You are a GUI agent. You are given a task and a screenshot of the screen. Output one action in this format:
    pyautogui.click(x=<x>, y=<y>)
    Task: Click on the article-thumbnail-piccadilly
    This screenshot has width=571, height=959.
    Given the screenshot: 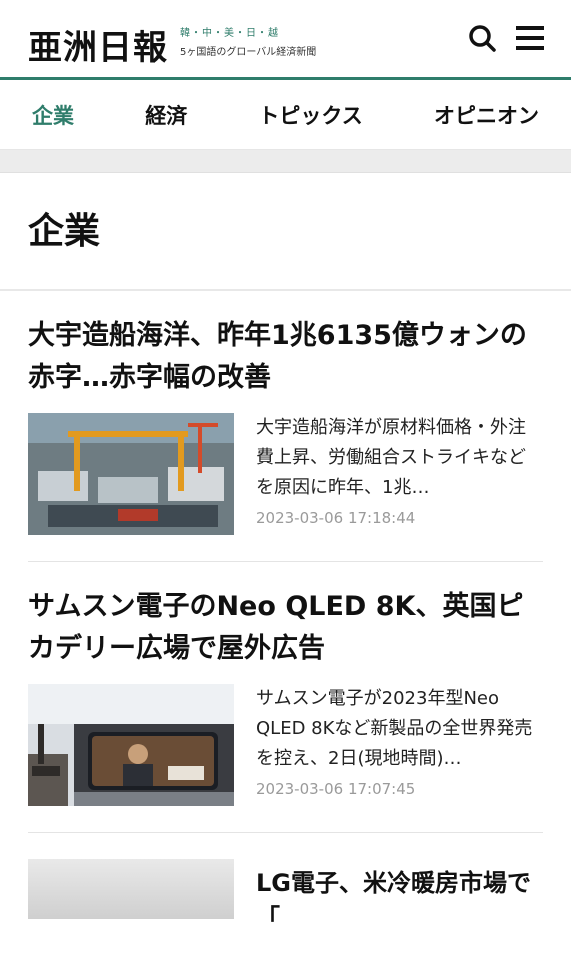 What is the action you would take?
    pyautogui.click(x=131, y=745)
    